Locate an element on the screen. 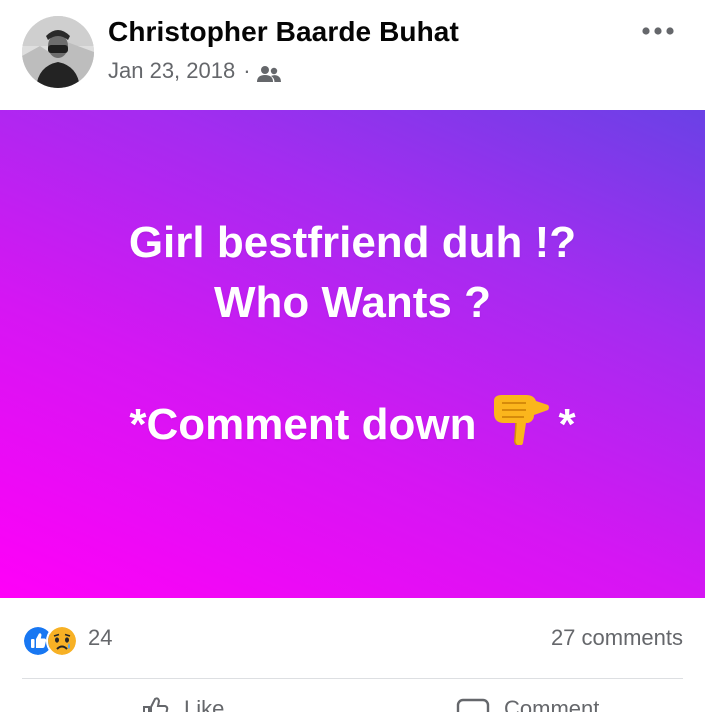  reaction-icons is located at coordinates (50, 641).